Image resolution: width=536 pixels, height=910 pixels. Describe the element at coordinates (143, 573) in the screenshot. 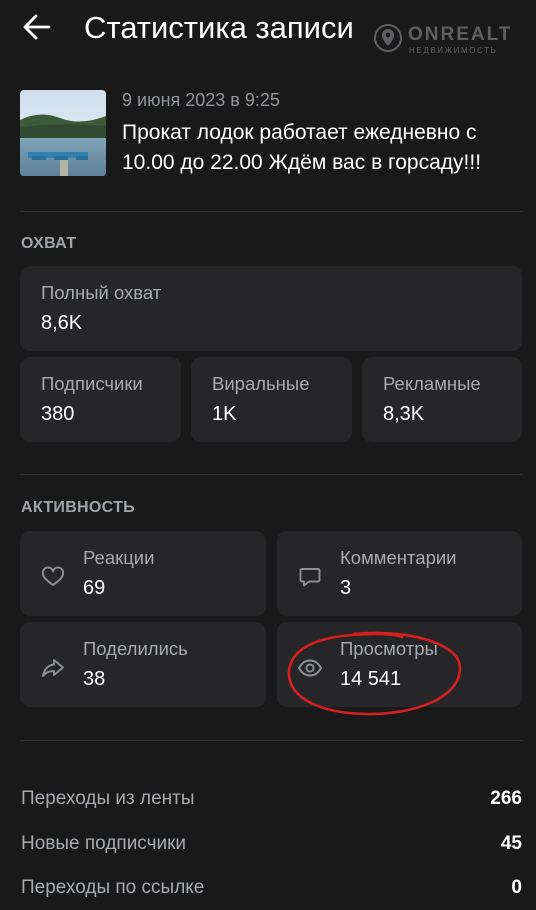

I see `activity-reactions-card: Реакции 69` at that location.